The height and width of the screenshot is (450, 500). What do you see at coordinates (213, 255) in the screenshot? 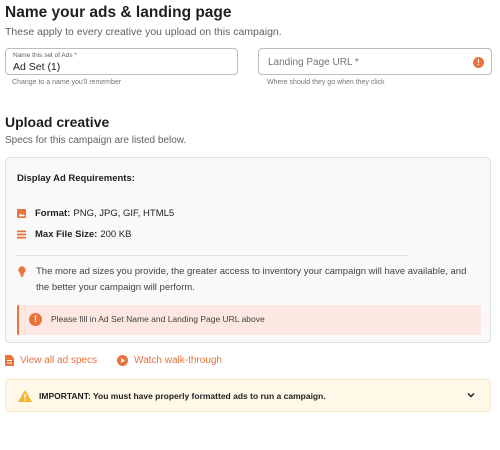
I see `requirements-divider` at bounding box center [213, 255].